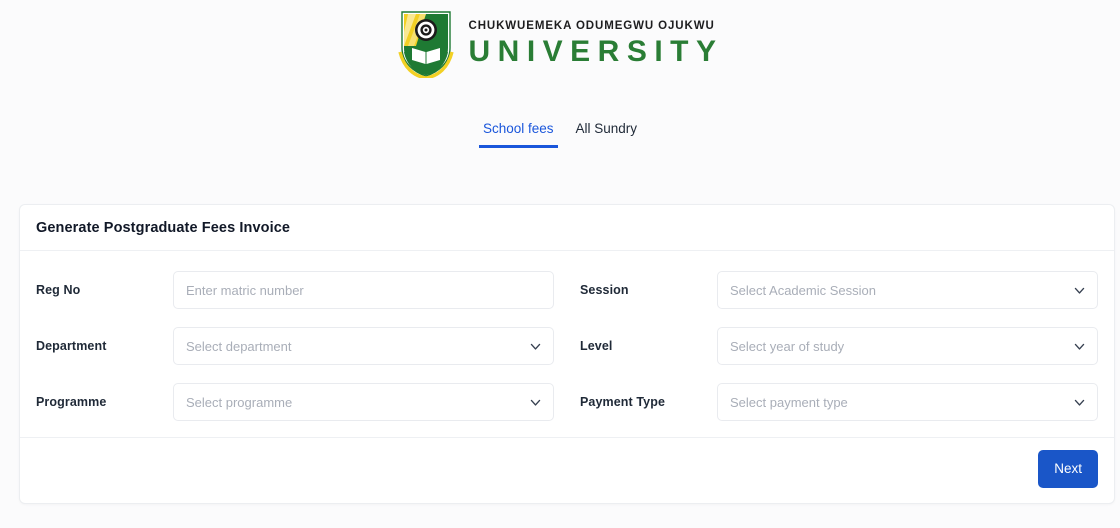 This screenshot has height=528, width=1120. What do you see at coordinates (426, 30) in the screenshot?
I see `cogwheel-icon` at bounding box center [426, 30].